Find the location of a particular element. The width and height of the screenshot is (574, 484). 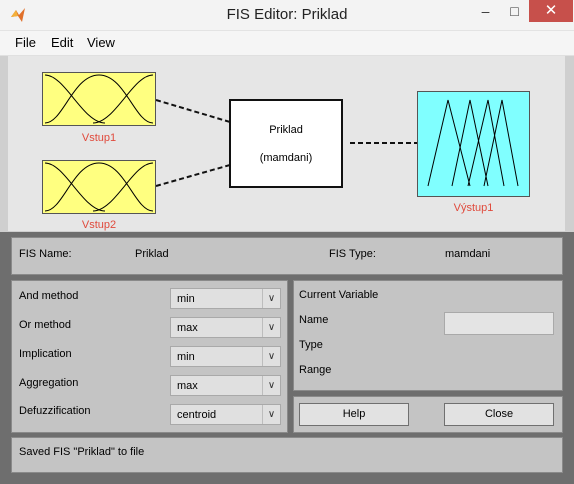

variable-name-label: Name is located at coordinates (314, 320).